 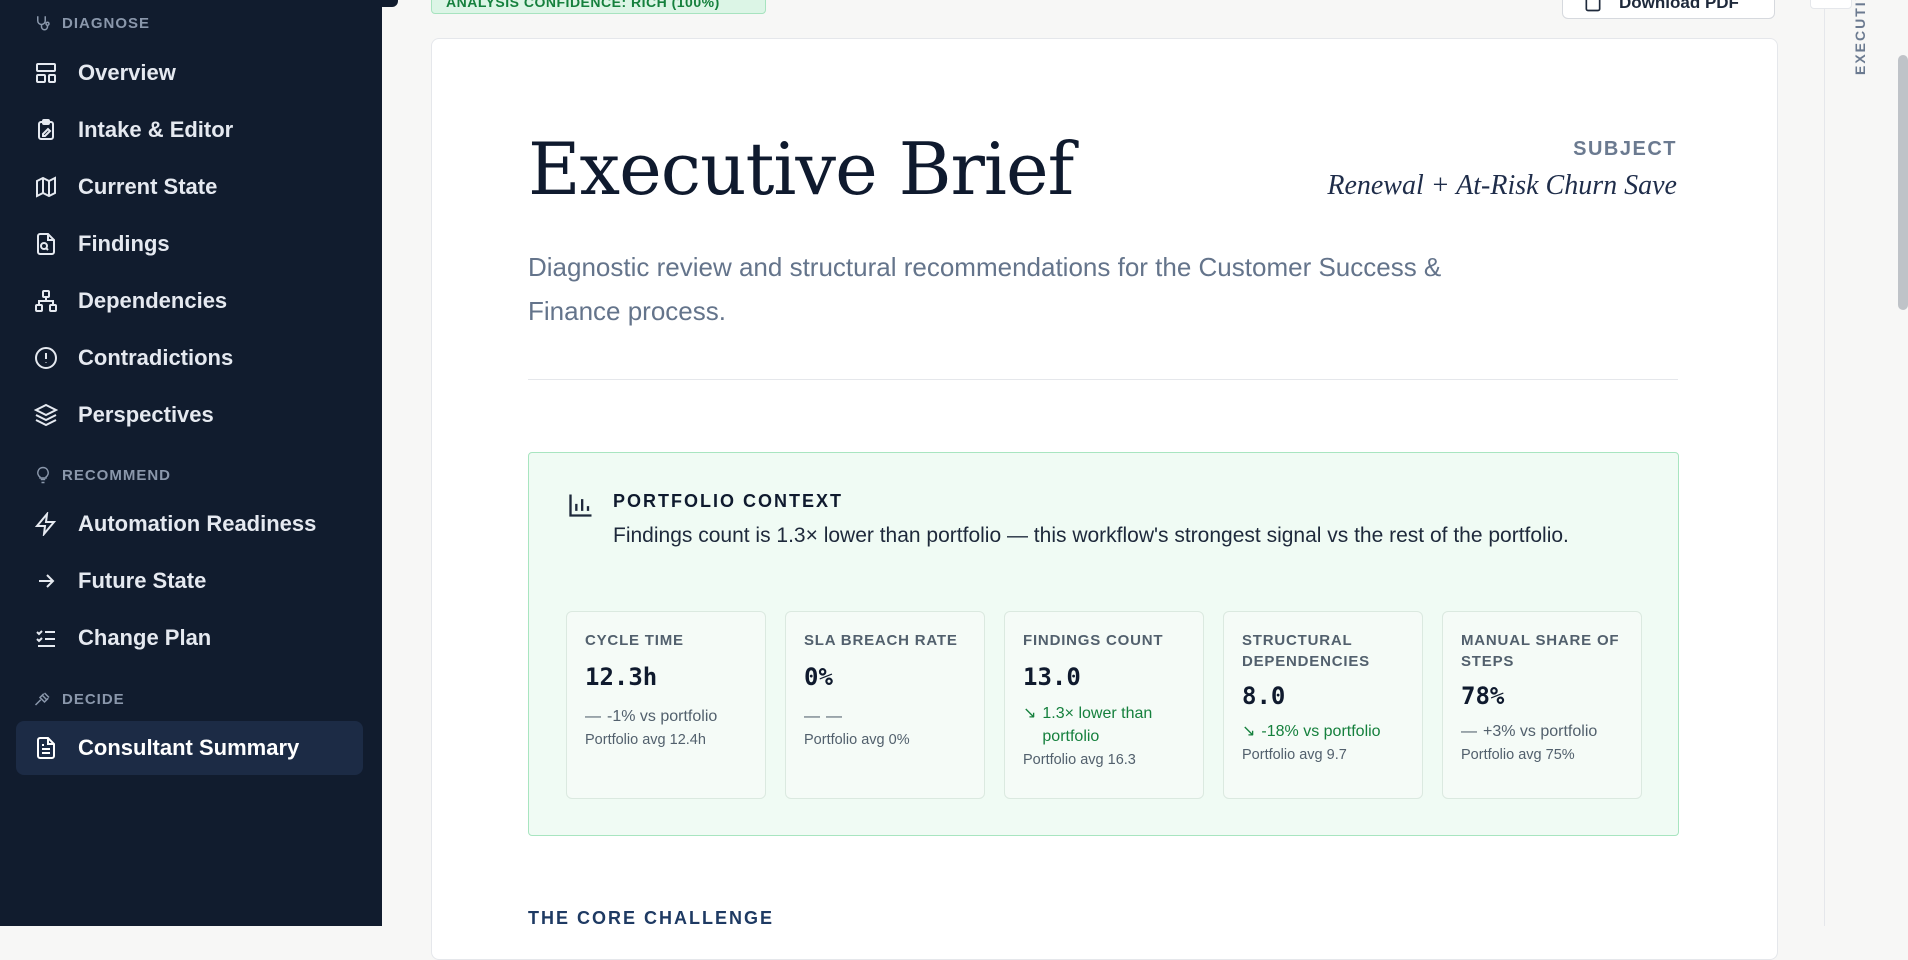 What do you see at coordinates (1855, 463) in the screenshot?
I see `right-rail` at bounding box center [1855, 463].